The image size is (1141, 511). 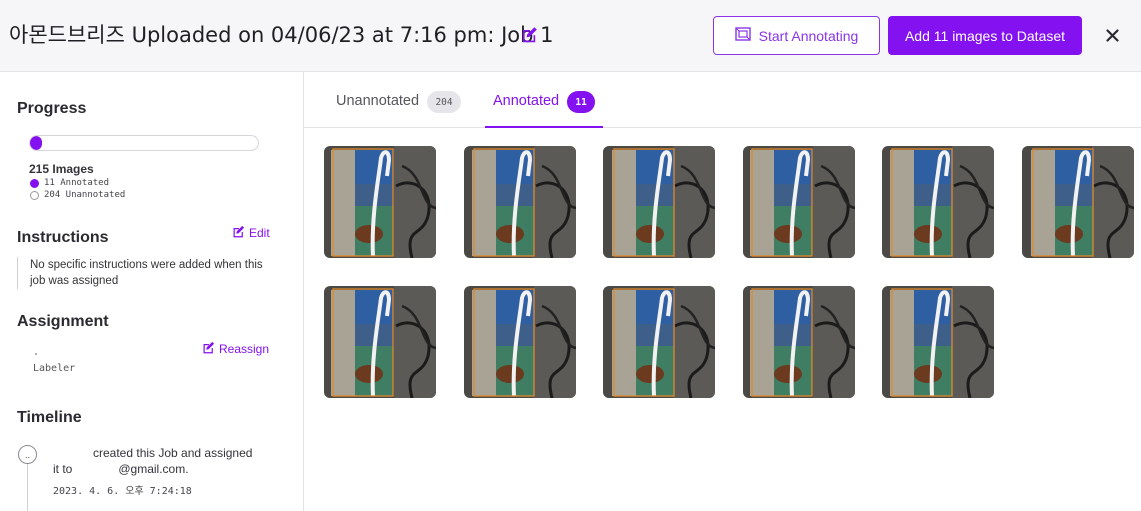 I want to click on timeline-event-prefix: it to, so click(x=63, y=469).